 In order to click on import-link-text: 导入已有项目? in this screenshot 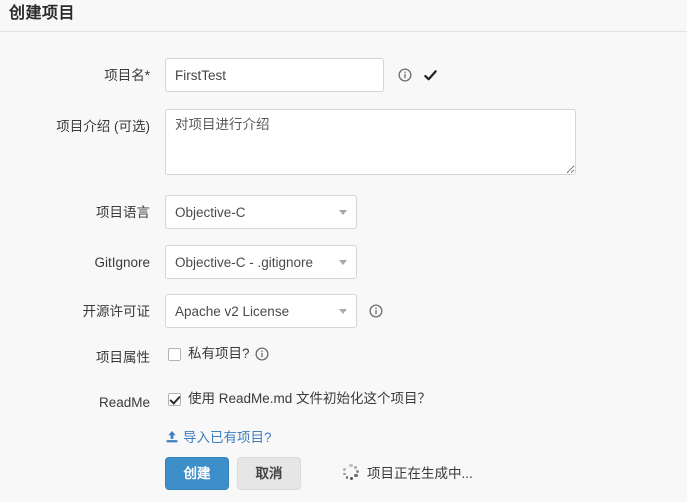, I will do `click(227, 437)`.